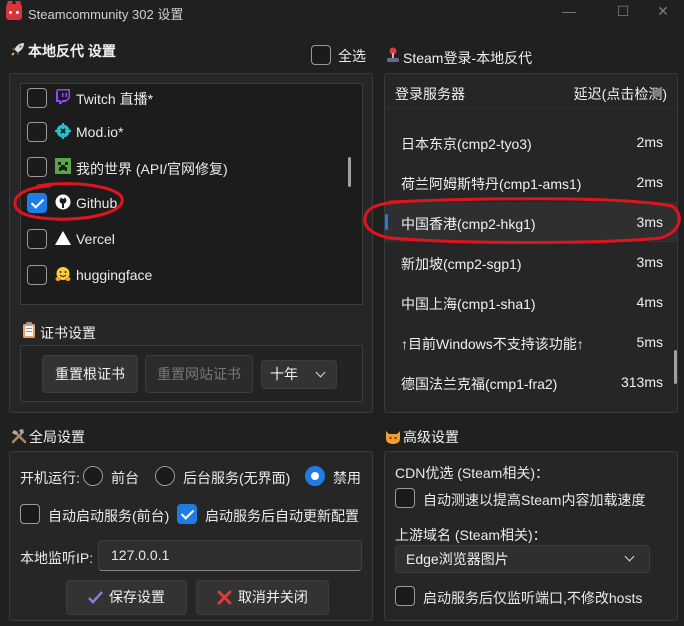 This screenshot has width=684, height=626. I want to click on server-latency: 313ms, so click(641, 382).